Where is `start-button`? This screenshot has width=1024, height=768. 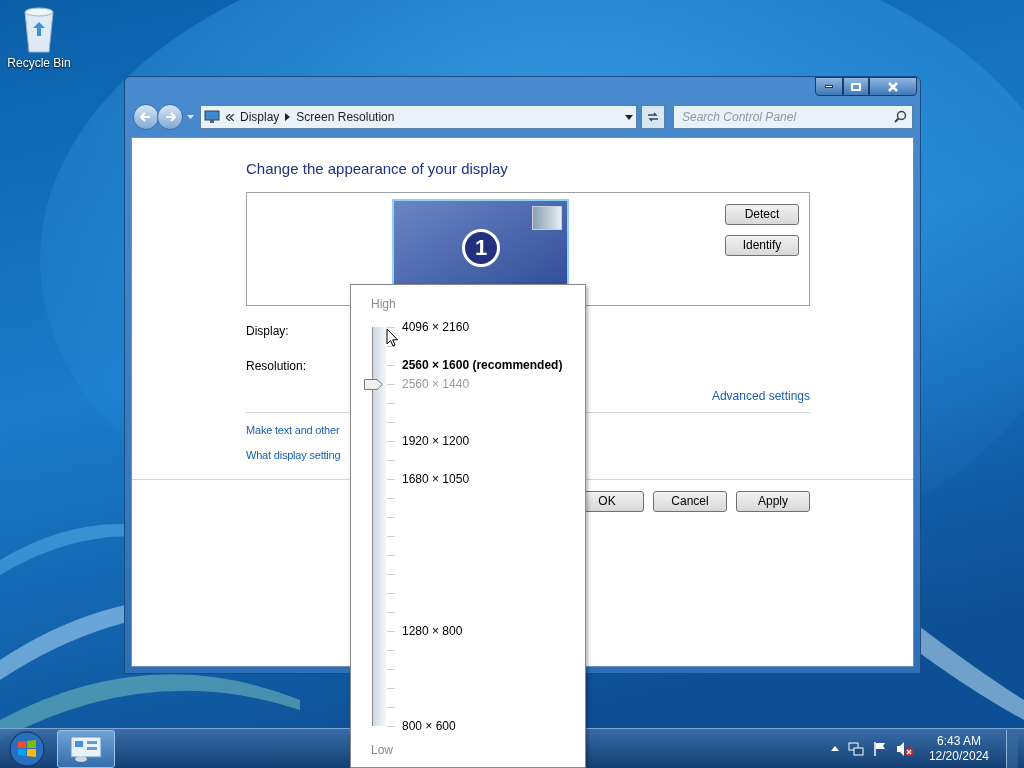
start-button is located at coordinates (27, 748).